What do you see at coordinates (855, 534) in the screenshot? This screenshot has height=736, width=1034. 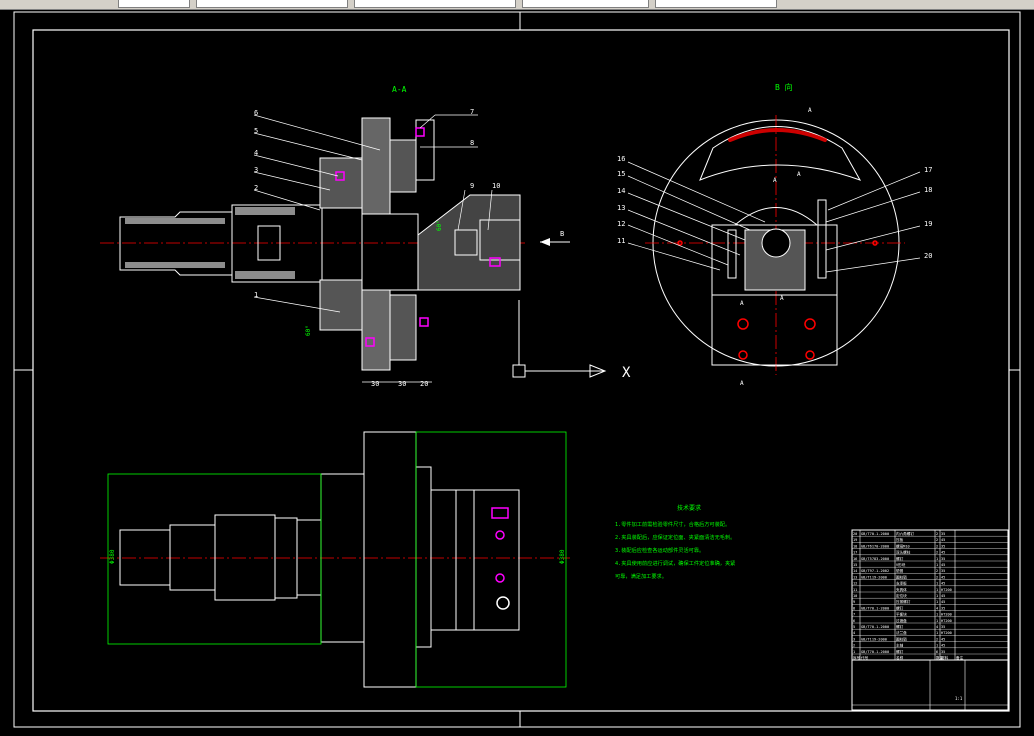 I see `title-block-cell: 20` at bounding box center [855, 534].